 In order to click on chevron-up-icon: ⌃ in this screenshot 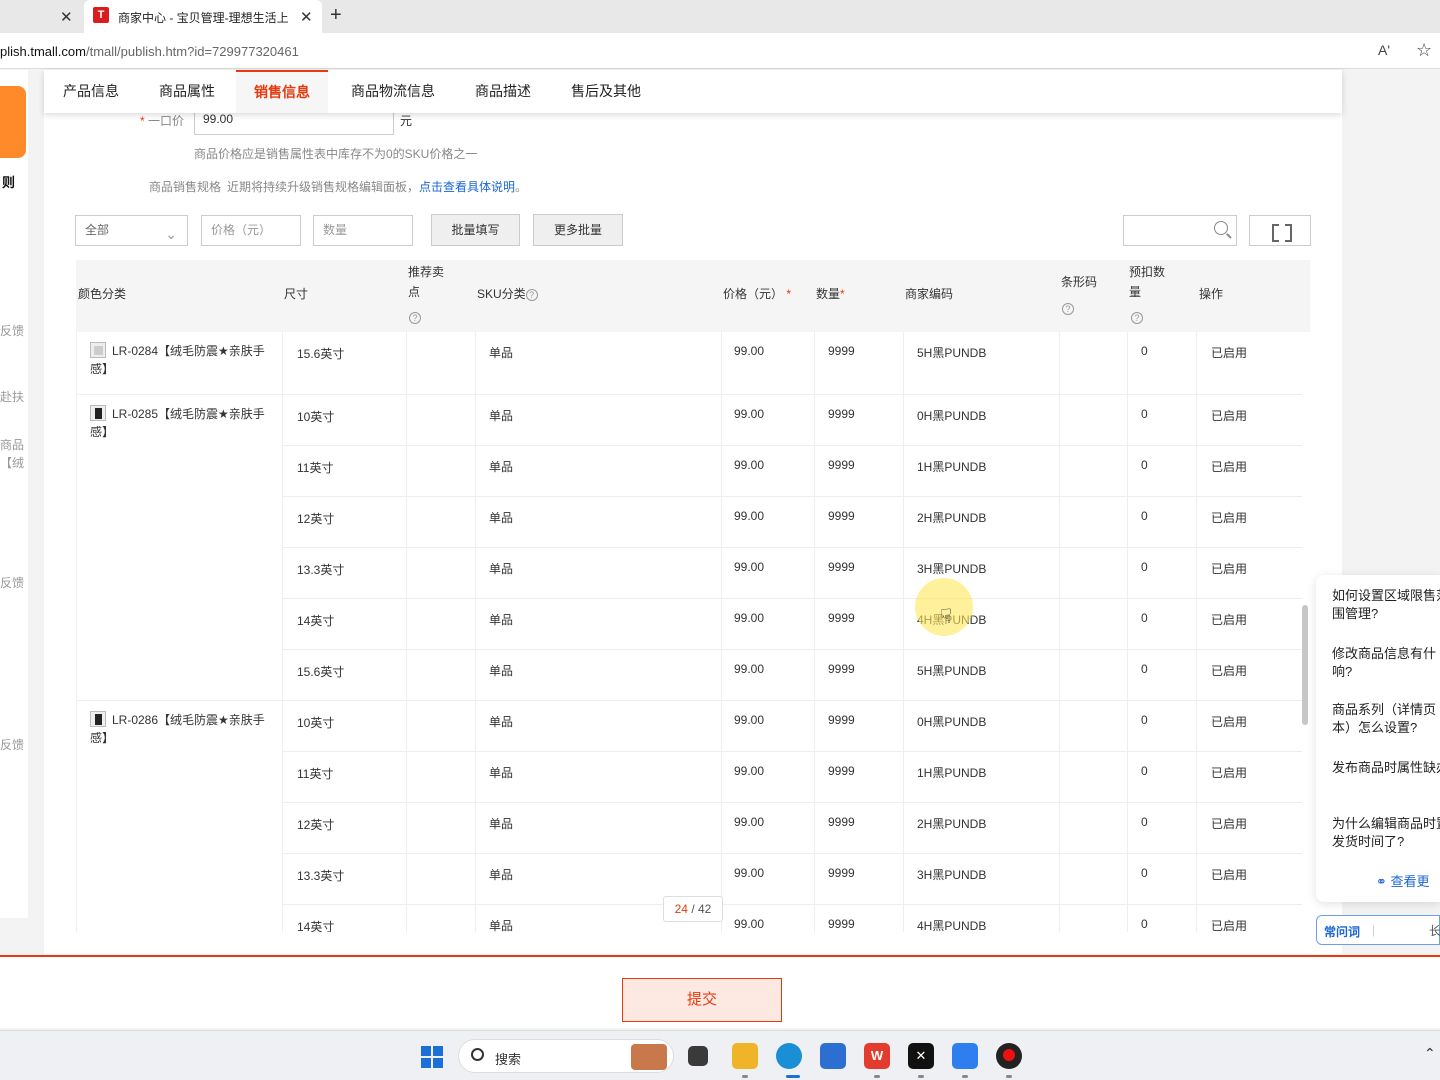, I will do `click(1430, 1053)`.